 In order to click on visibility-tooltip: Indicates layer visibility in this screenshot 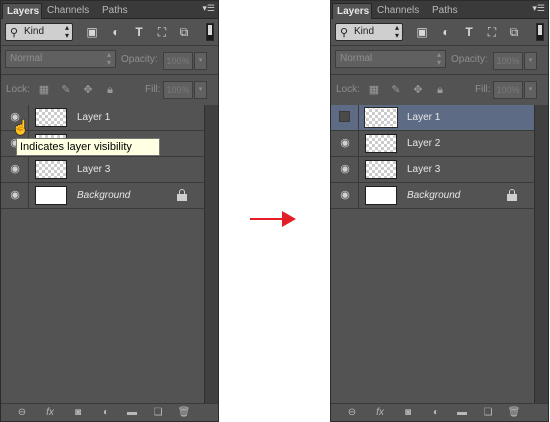, I will do `click(88, 147)`.